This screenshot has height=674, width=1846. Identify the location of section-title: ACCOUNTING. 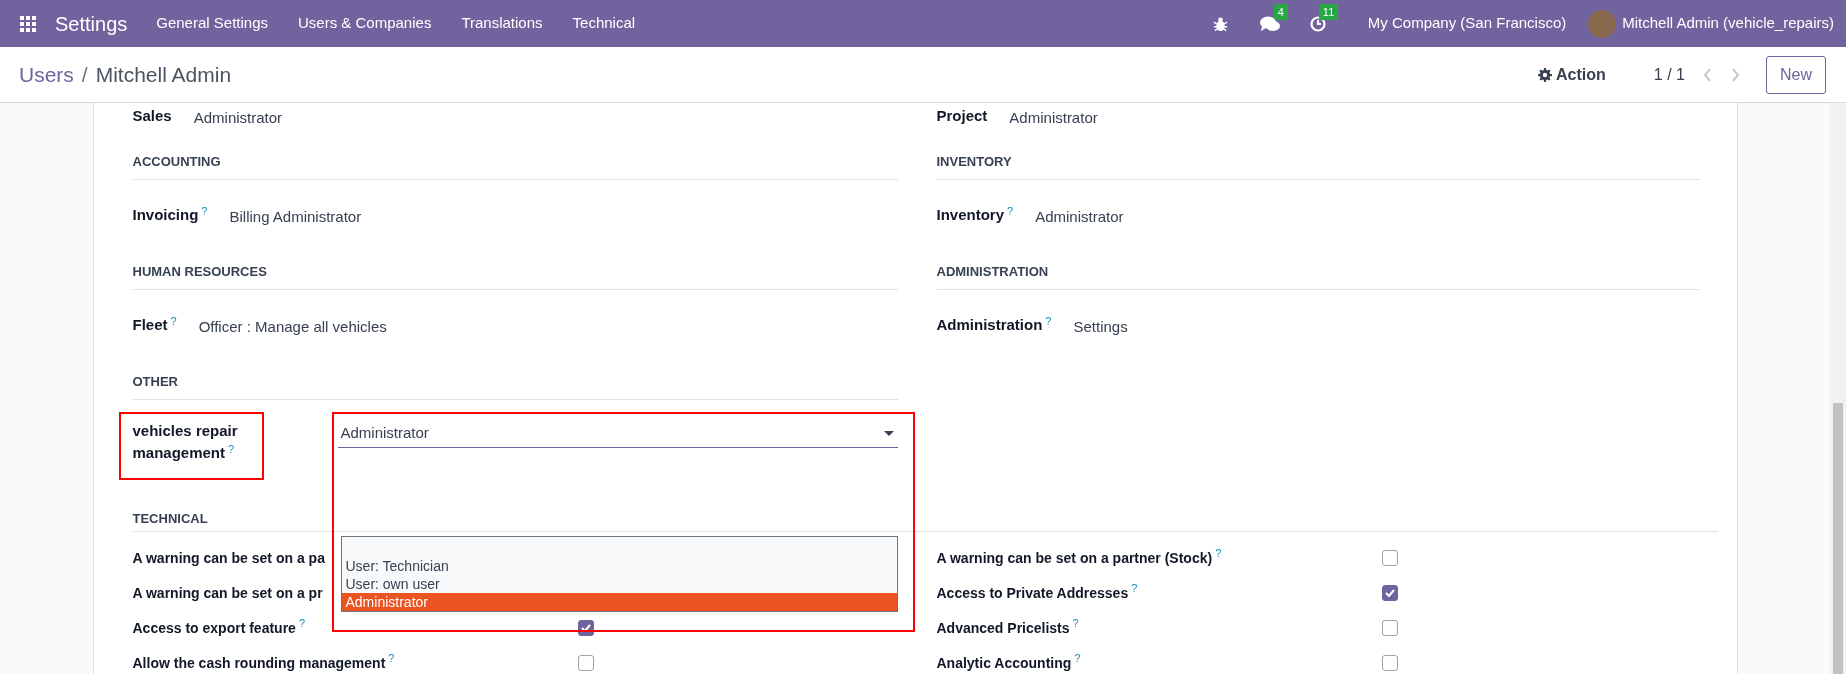
(176, 162).